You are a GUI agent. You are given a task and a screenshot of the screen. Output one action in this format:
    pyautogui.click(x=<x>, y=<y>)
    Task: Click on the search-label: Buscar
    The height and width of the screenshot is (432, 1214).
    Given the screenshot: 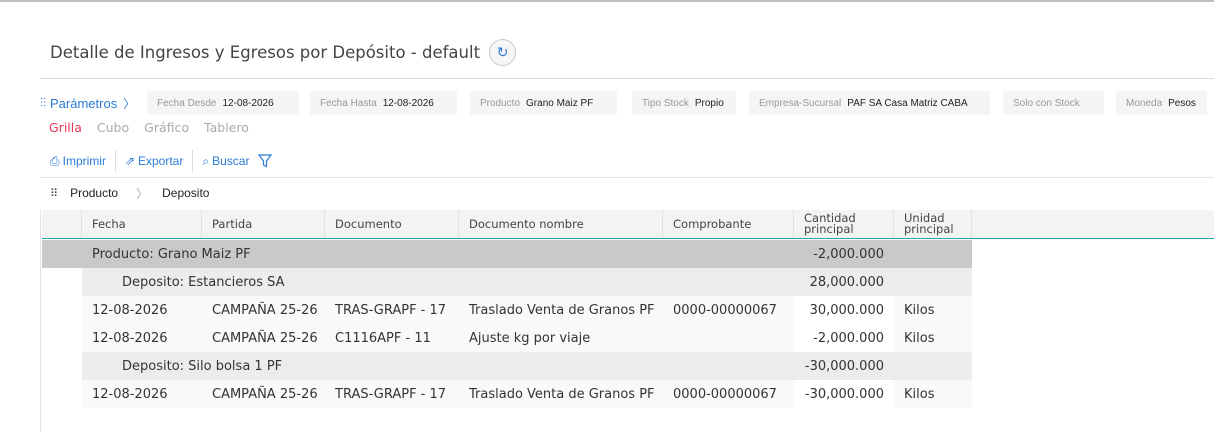 What is the action you would take?
    pyautogui.click(x=231, y=161)
    